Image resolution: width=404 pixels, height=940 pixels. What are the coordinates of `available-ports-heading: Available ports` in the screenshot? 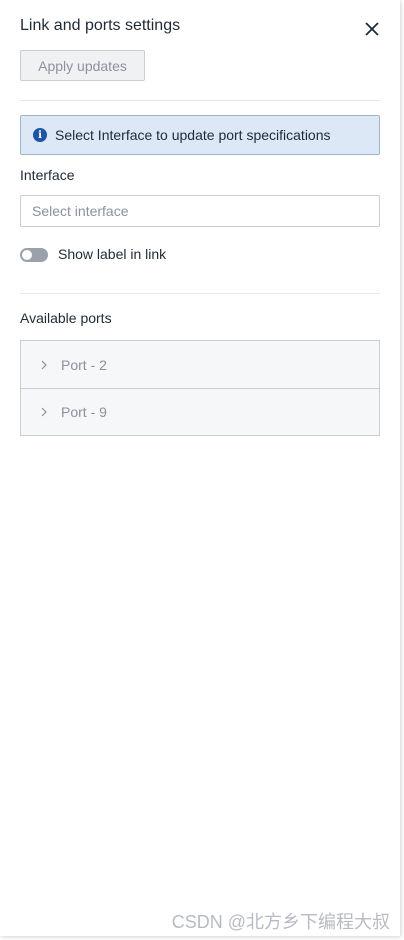 It's located at (66, 318).